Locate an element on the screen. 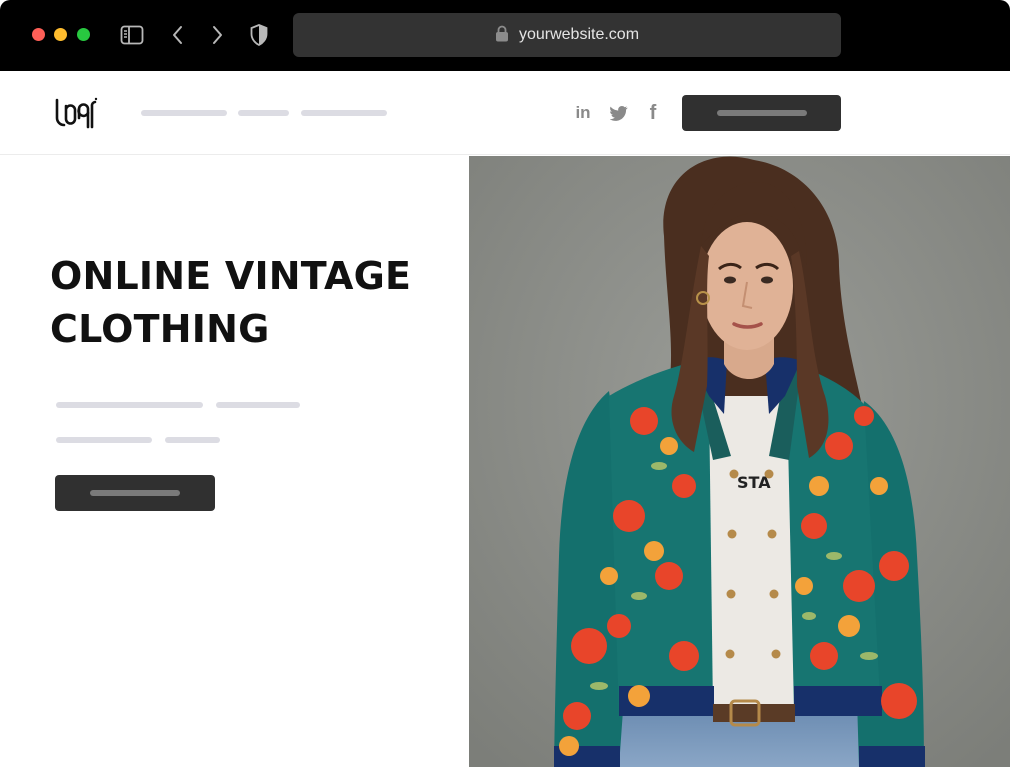 Image resolution: width=1010 pixels, height=767 pixels. brand-logo-icon is located at coordinates (76, 115).